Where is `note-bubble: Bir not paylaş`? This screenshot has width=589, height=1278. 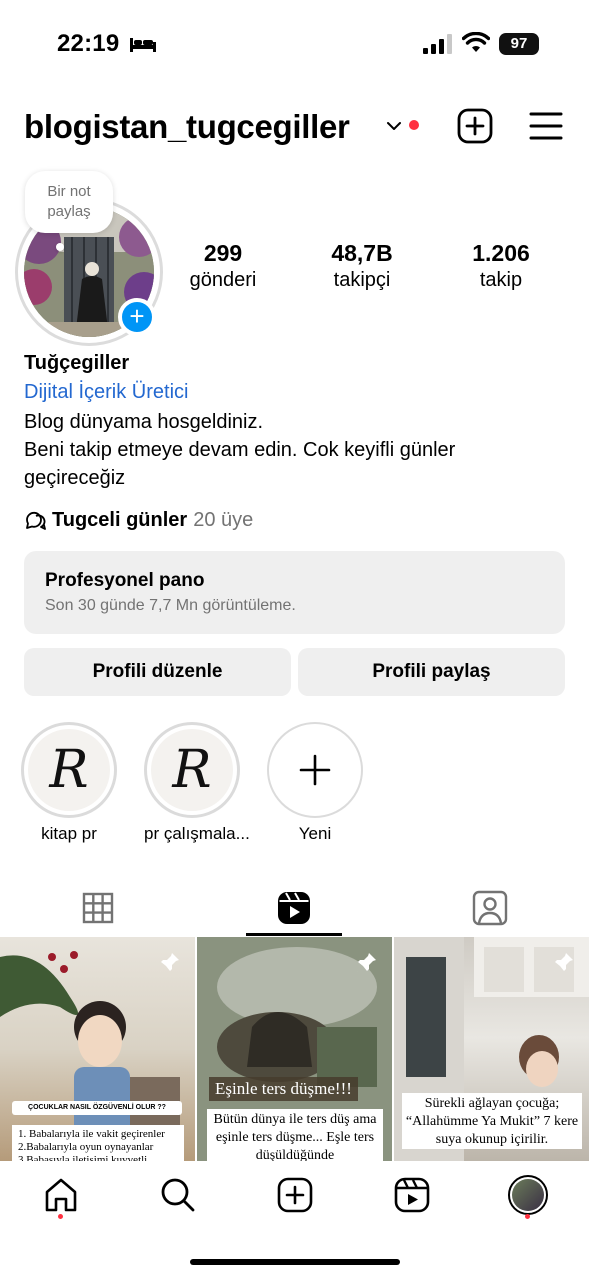 note-bubble: Bir not paylaş is located at coordinates (69, 202).